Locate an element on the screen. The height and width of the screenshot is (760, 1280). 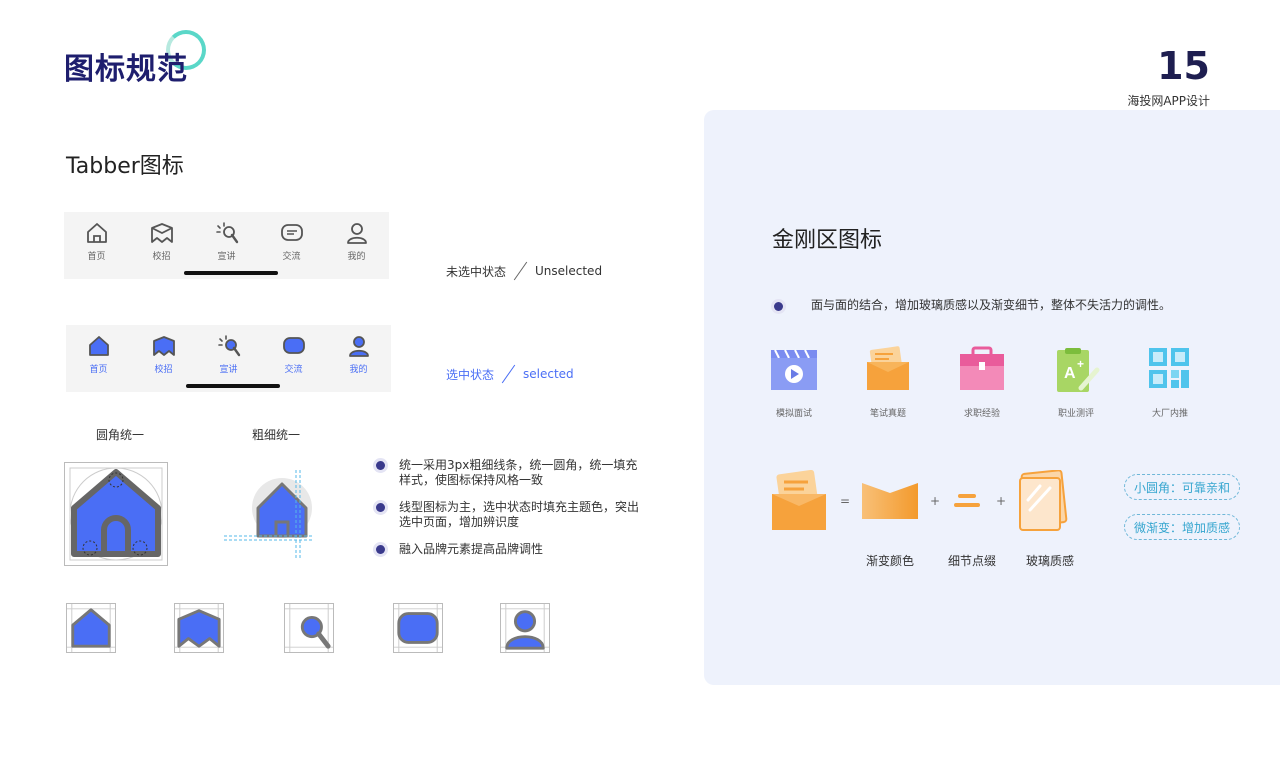
page-number: 15 is located at coordinates (1183, 66).